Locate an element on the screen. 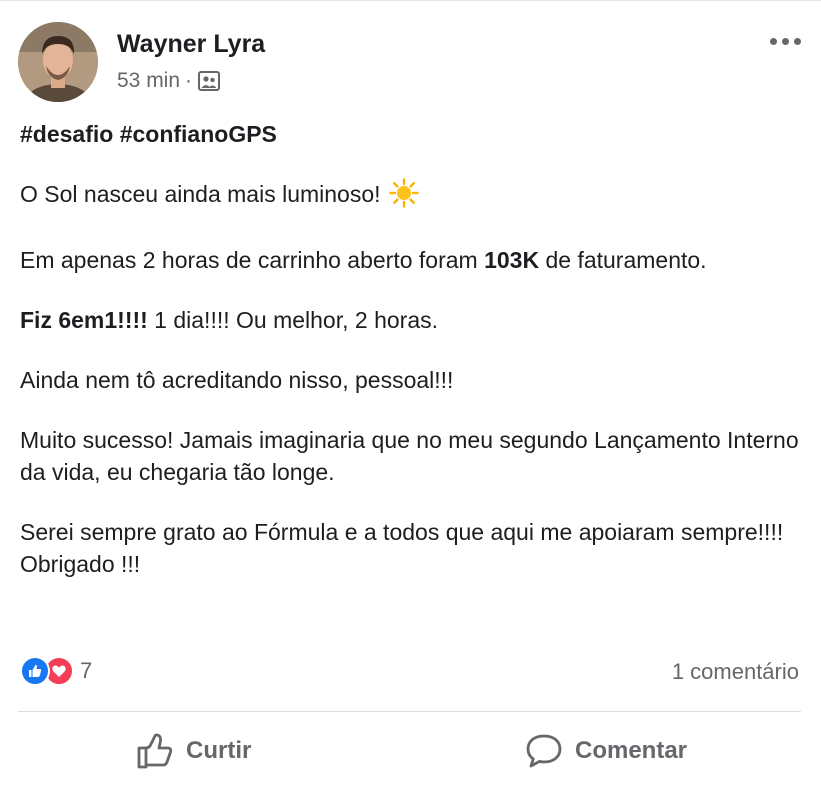 The image size is (821, 787). post-meta: 53 min · is located at coordinates (169, 81).